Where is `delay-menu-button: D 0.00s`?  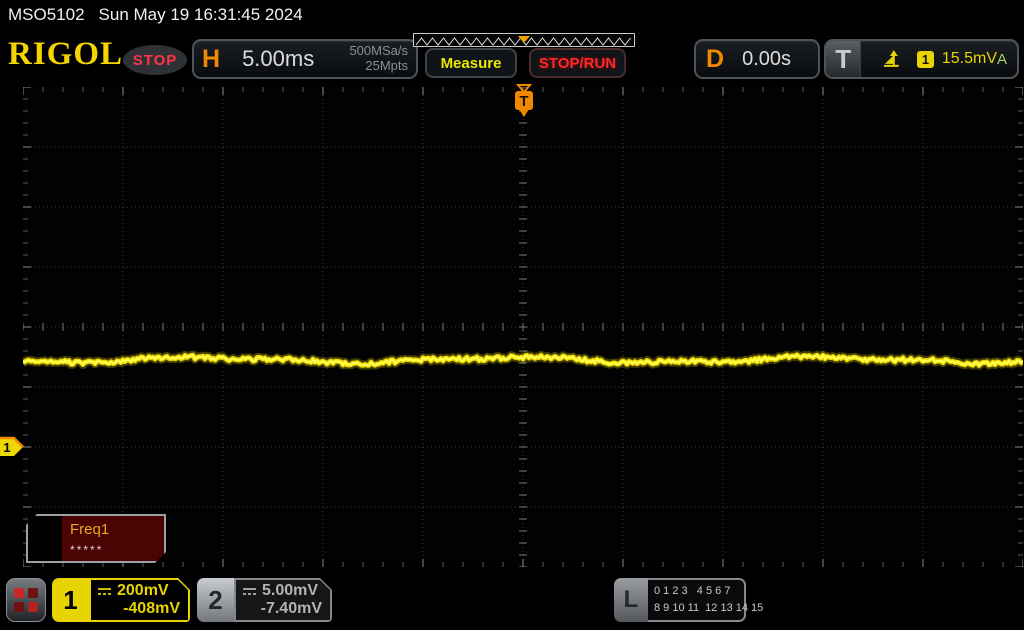
delay-menu-button: D 0.00s is located at coordinates (757, 59).